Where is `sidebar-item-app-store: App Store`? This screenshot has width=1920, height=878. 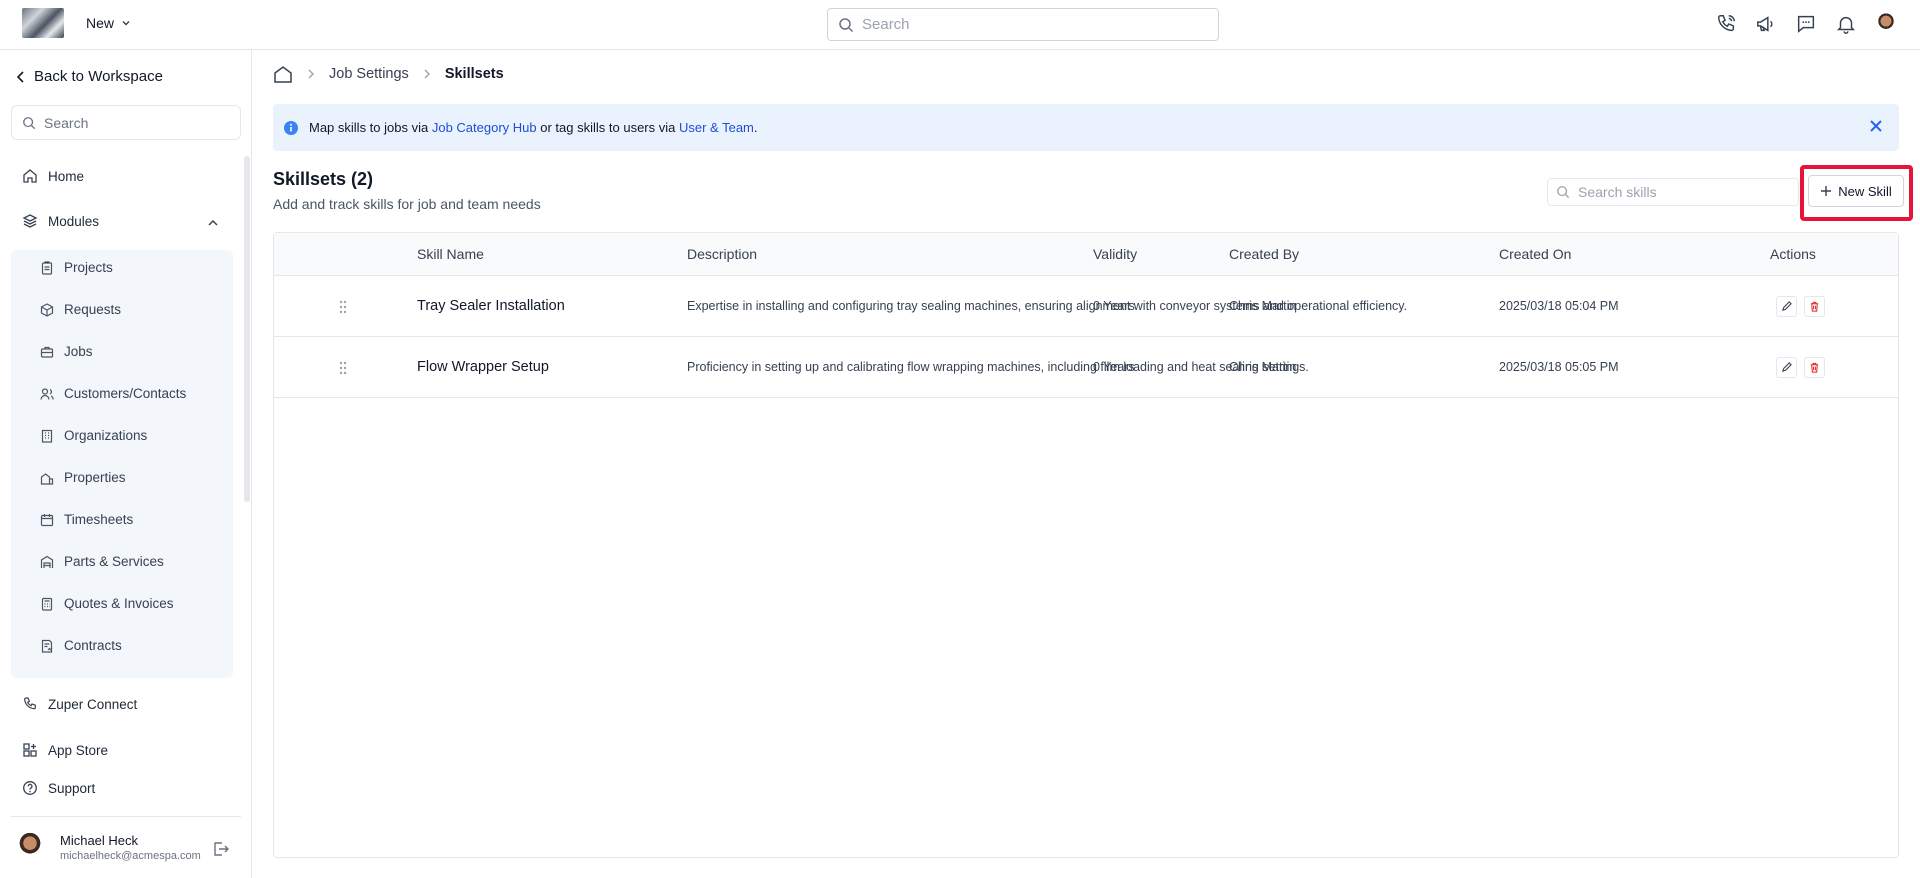
sidebar-item-app-store: App Store is located at coordinates (65, 750).